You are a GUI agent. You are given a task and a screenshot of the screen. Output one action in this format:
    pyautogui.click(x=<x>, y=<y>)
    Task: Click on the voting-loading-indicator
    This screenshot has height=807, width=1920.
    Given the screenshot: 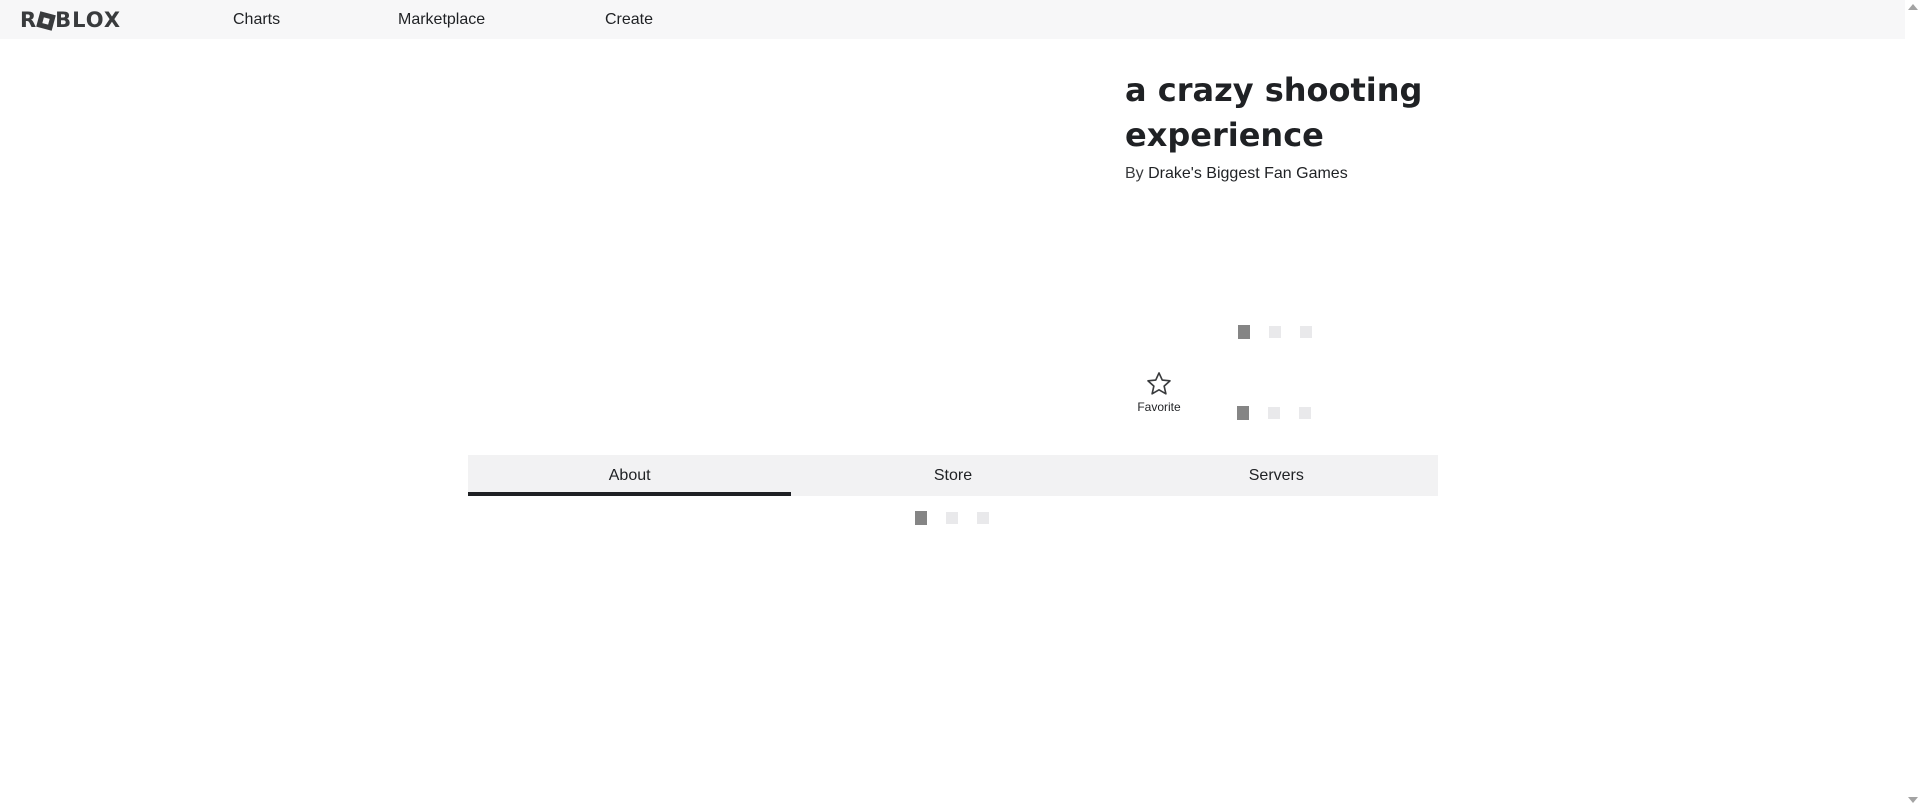 What is the action you would take?
    pyautogui.click(x=1274, y=413)
    